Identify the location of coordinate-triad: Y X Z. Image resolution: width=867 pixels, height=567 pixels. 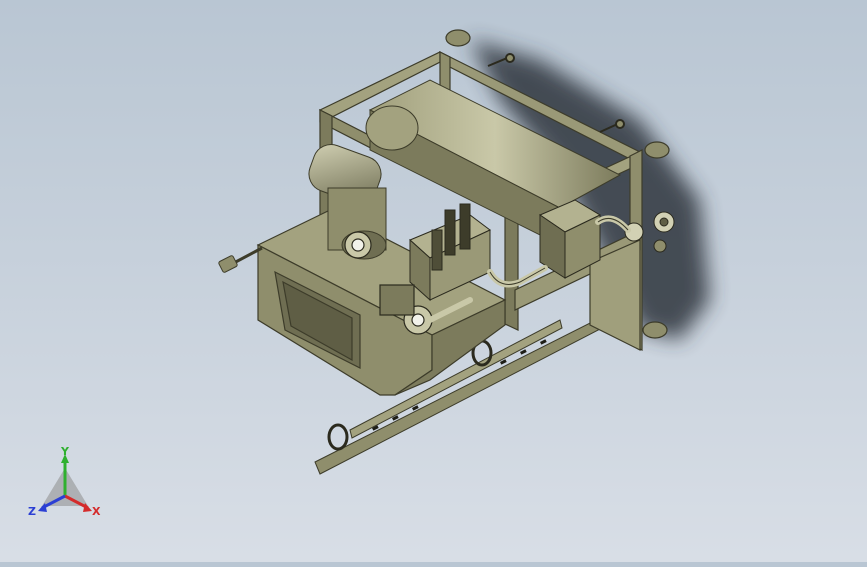
(64, 482).